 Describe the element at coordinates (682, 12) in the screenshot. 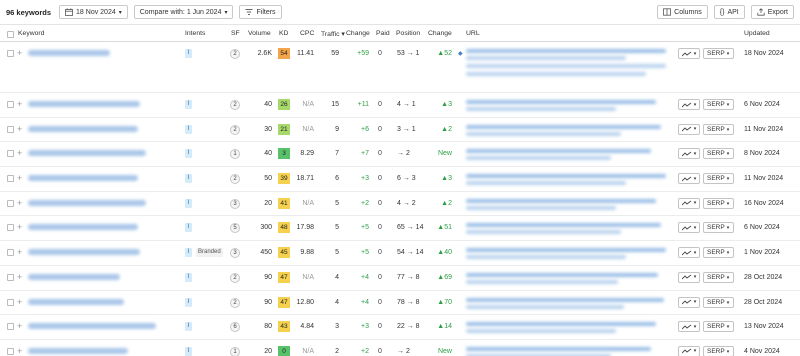

I see `columns-button: Columns` at that location.